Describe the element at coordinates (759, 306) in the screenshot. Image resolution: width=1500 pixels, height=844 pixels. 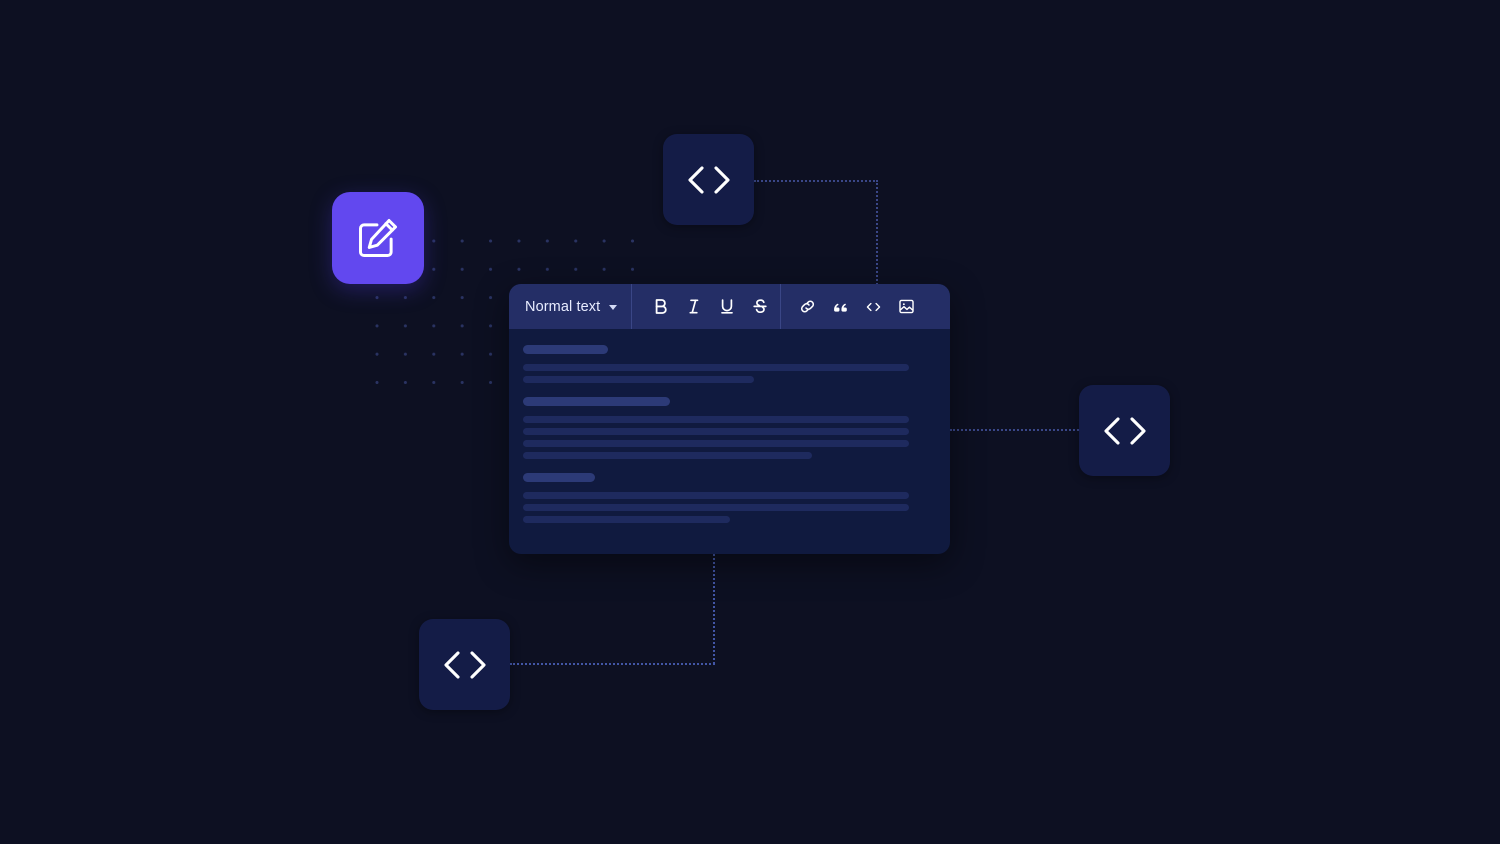
I see `strikethrough-button` at that location.